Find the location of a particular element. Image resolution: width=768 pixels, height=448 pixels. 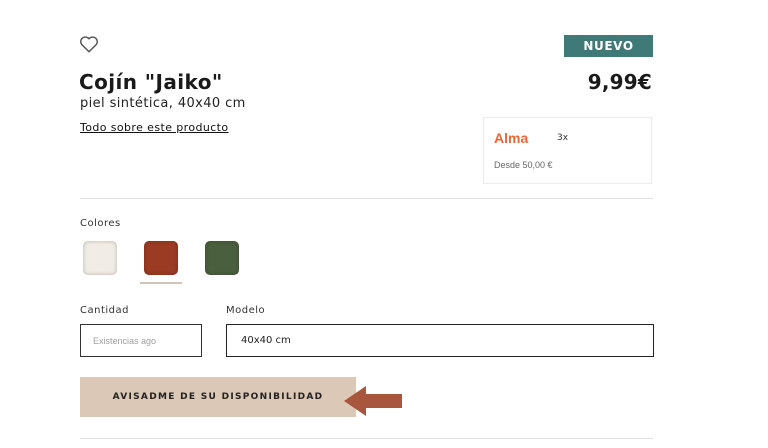

model-select-value: 40x40 cm is located at coordinates (266, 340).